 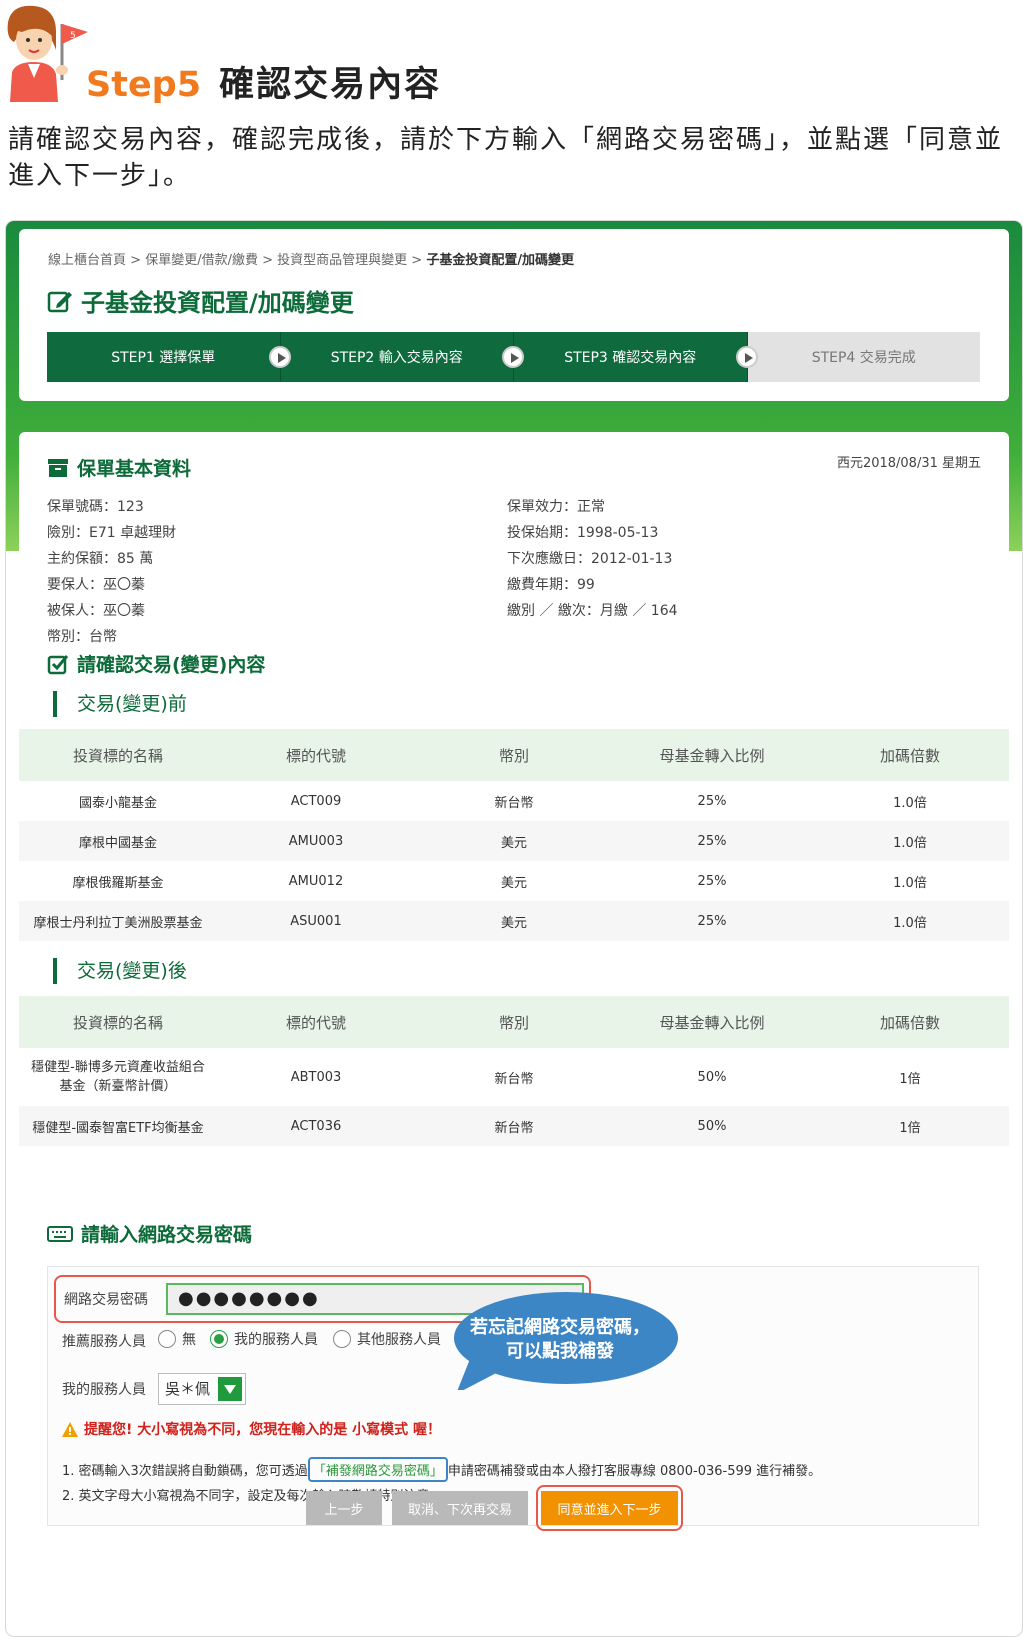 I want to click on policy-start: 投保始期：1998-05-13, so click(x=583, y=533).